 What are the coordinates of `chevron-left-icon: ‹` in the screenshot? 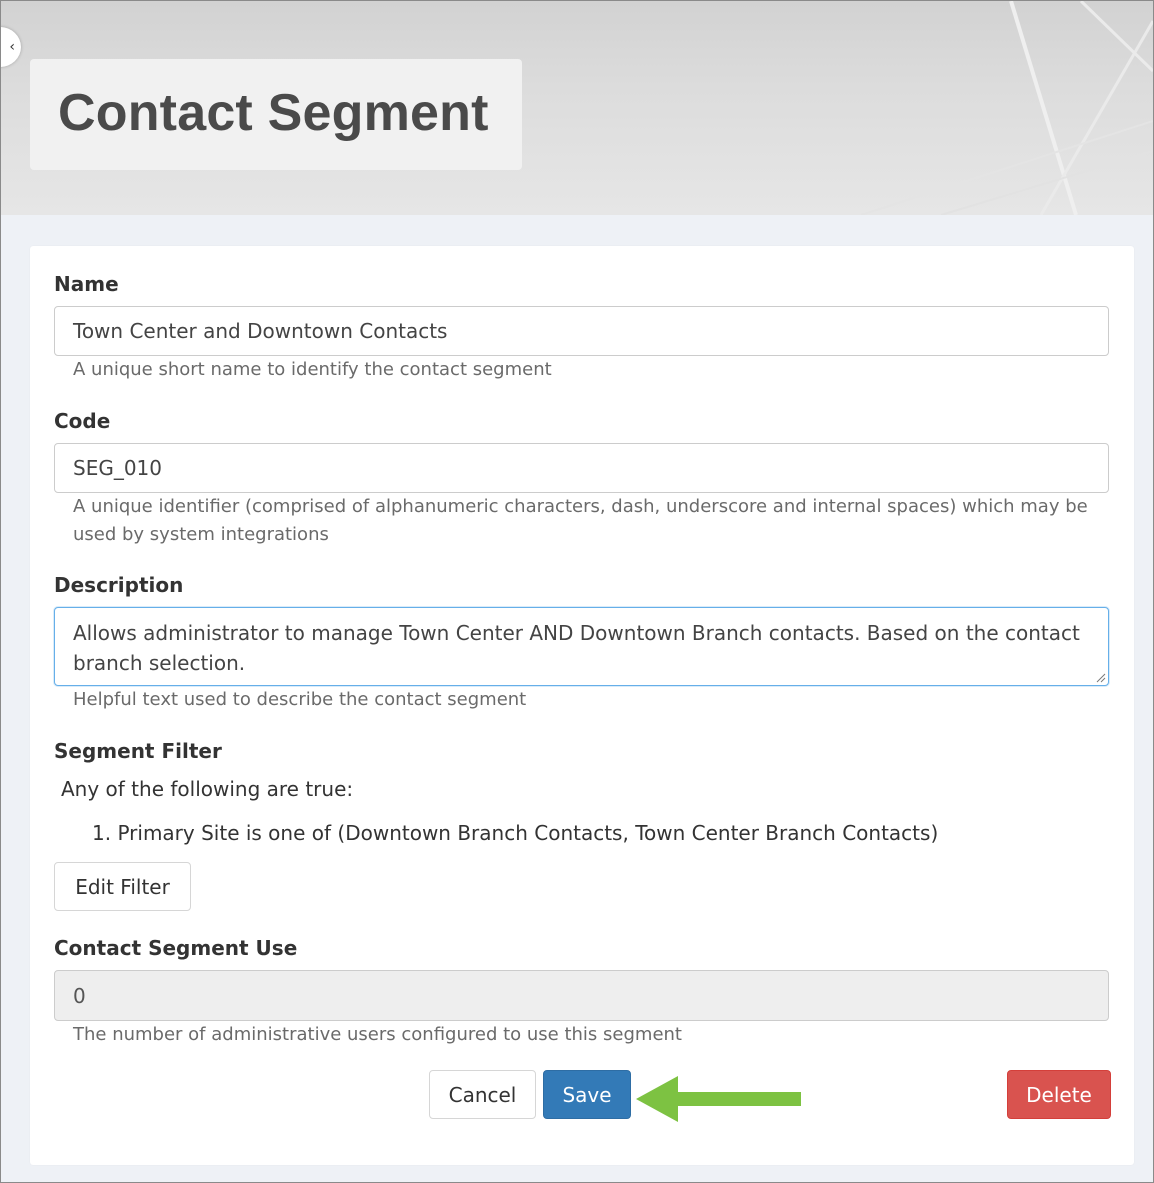 It's located at (12, 47).